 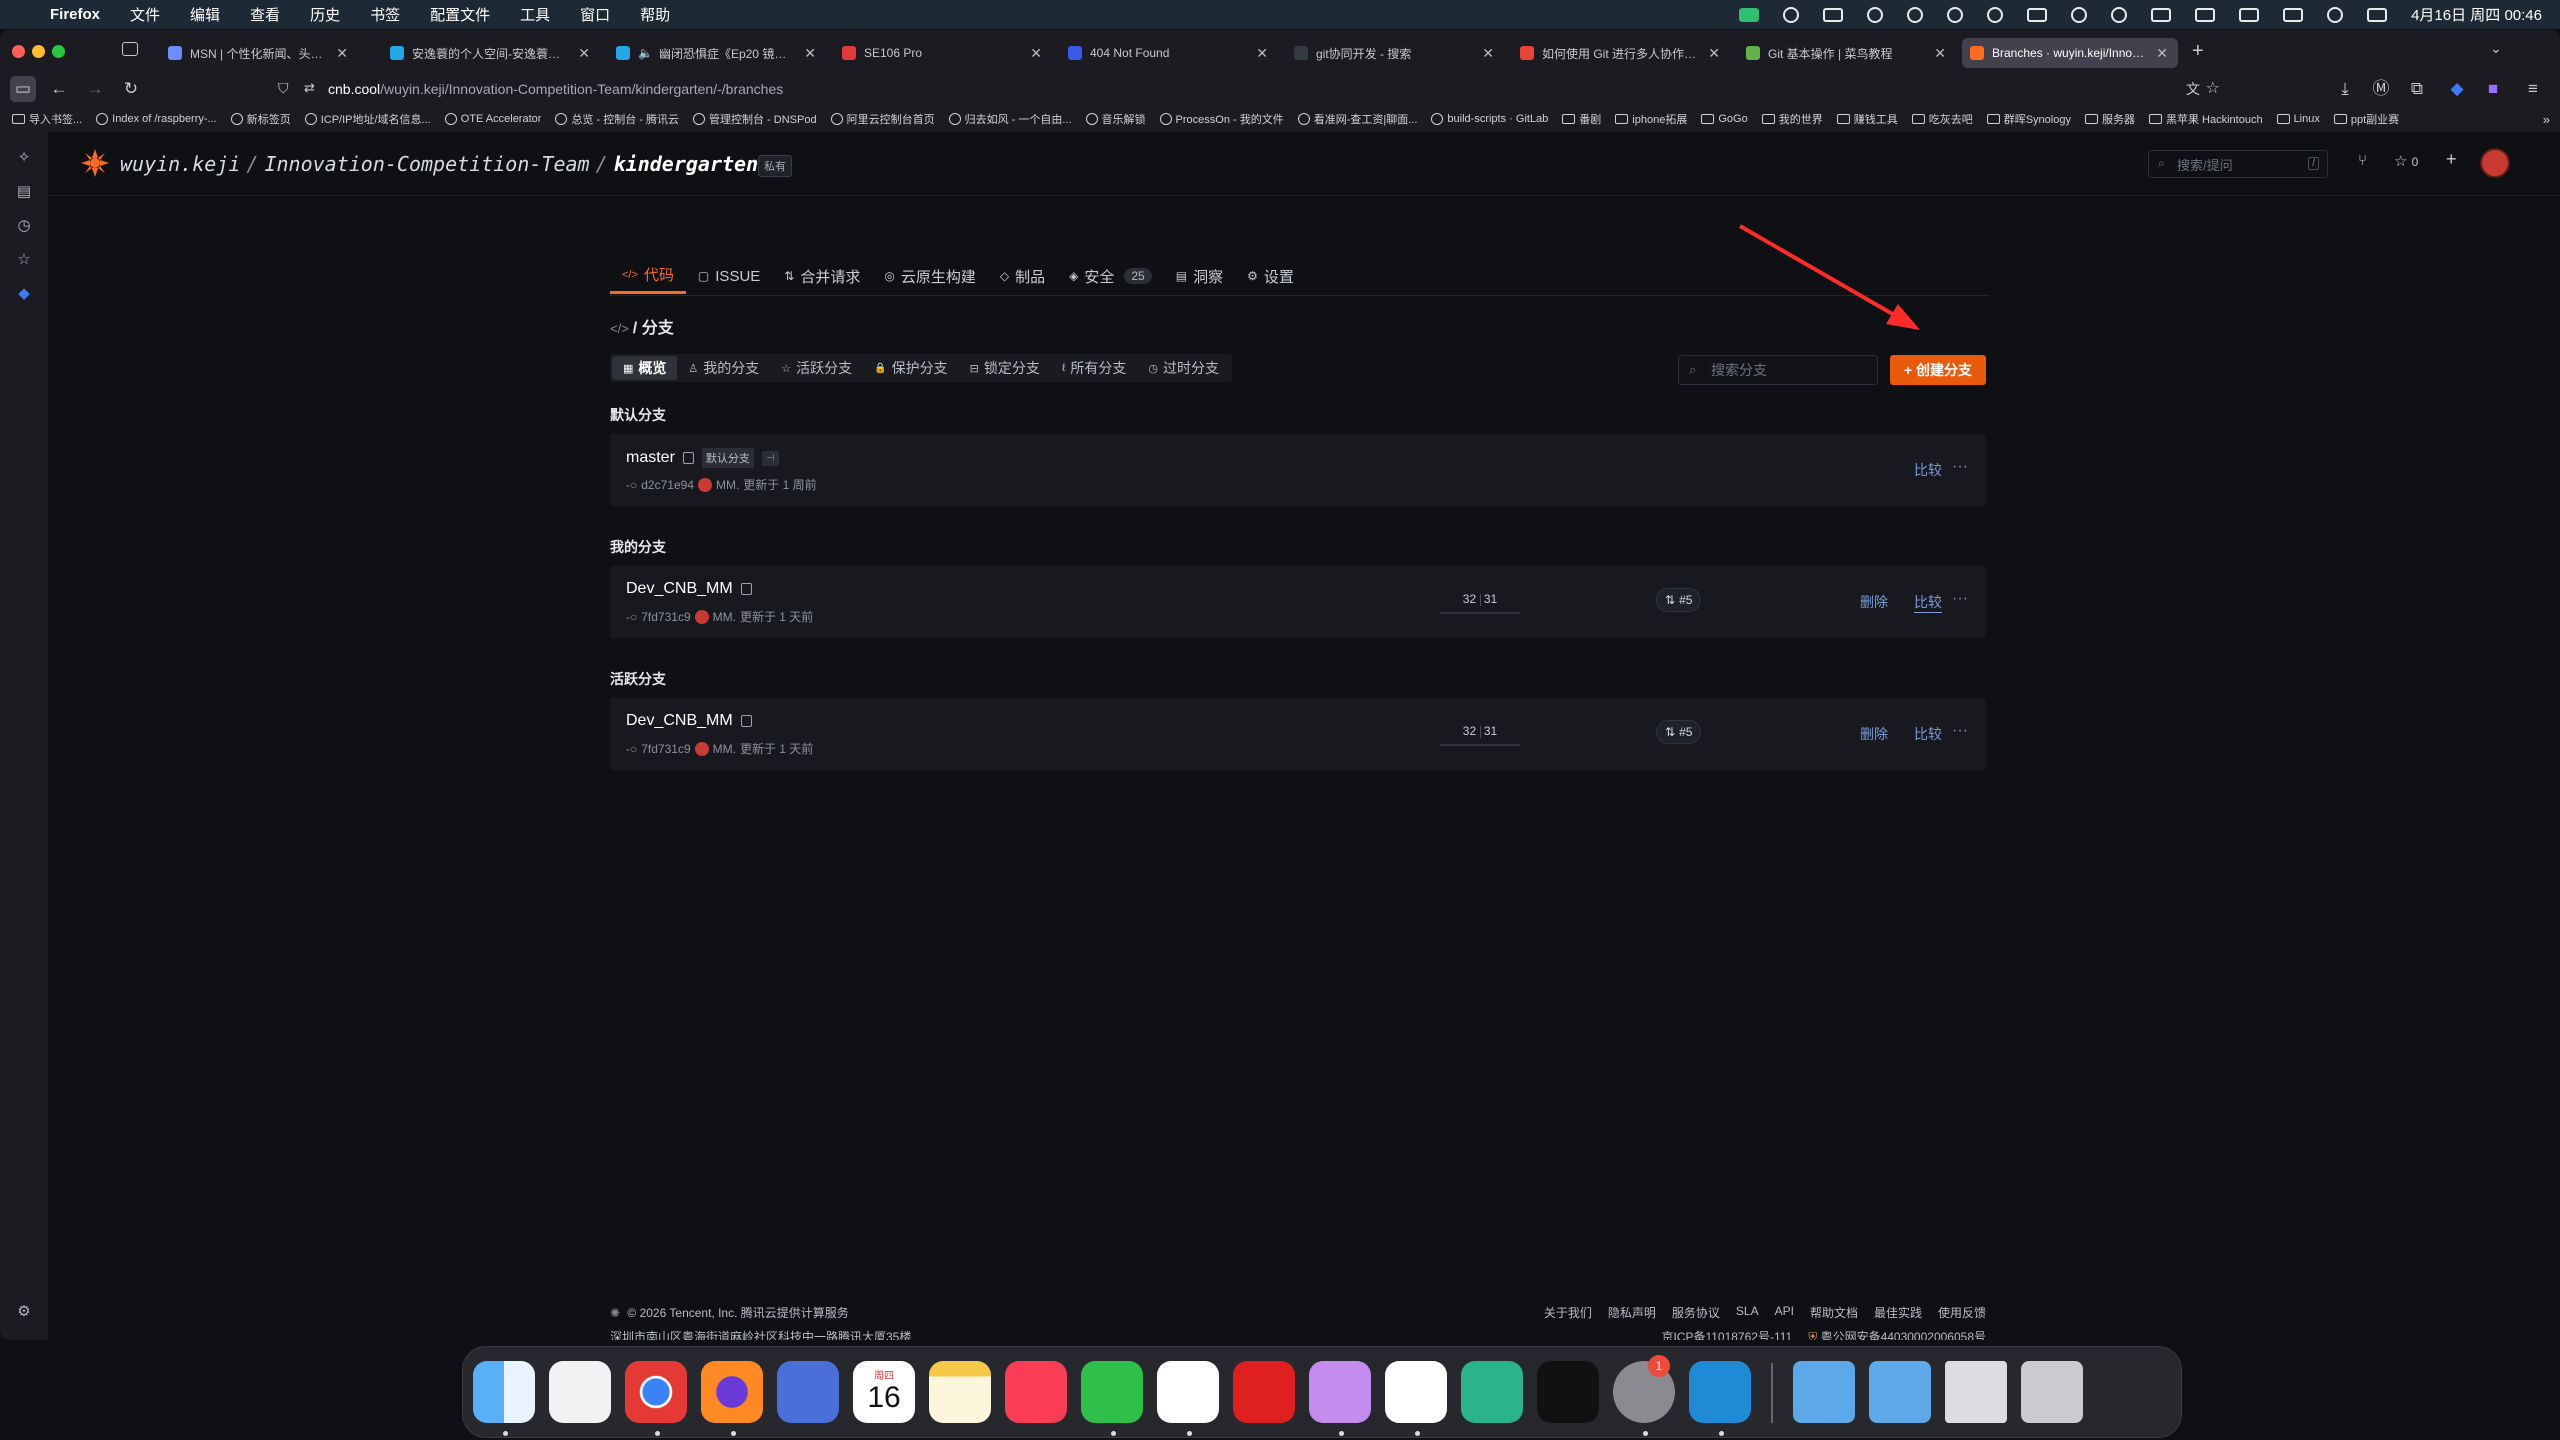 What do you see at coordinates (1900, 1392) in the screenshot?
I see `downloads-folder-icon` at bounding box center [1900, 1392].